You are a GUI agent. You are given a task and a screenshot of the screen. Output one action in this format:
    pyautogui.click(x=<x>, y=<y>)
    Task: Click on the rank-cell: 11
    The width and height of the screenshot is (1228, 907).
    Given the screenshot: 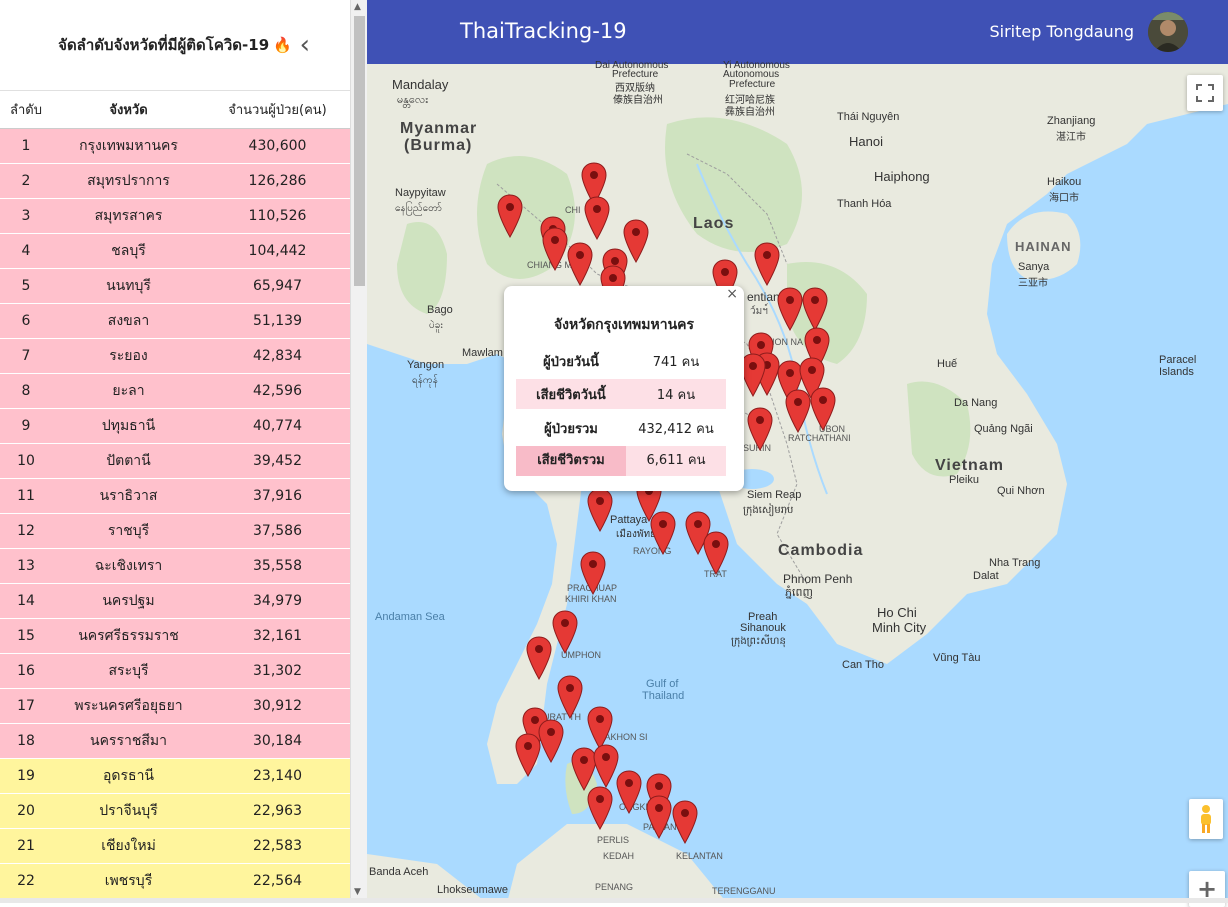 What is the action you would take?
    pyautogui.click(x=26, y=496)
    